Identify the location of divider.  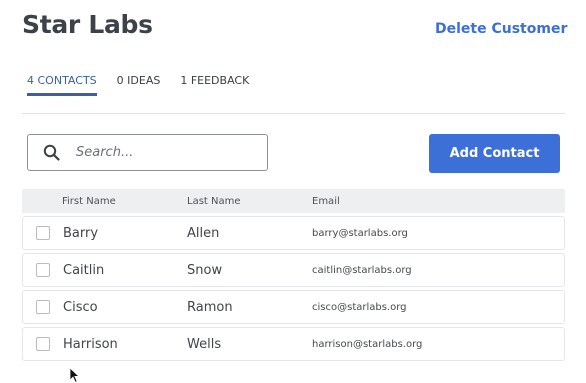
(293, 113).